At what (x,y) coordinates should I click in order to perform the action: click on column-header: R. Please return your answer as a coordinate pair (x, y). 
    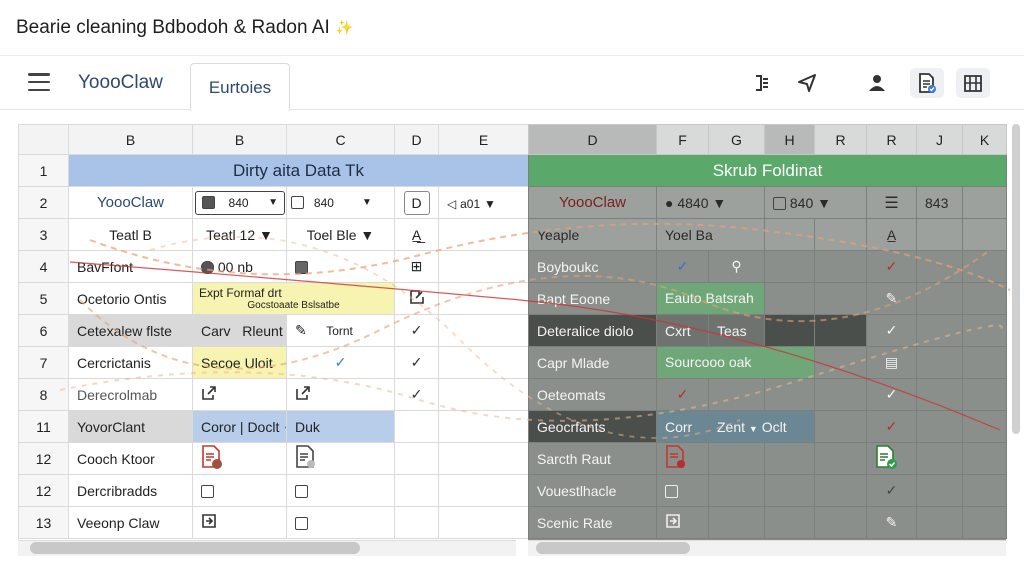
    Looking at the image, I should click on (840, 139).